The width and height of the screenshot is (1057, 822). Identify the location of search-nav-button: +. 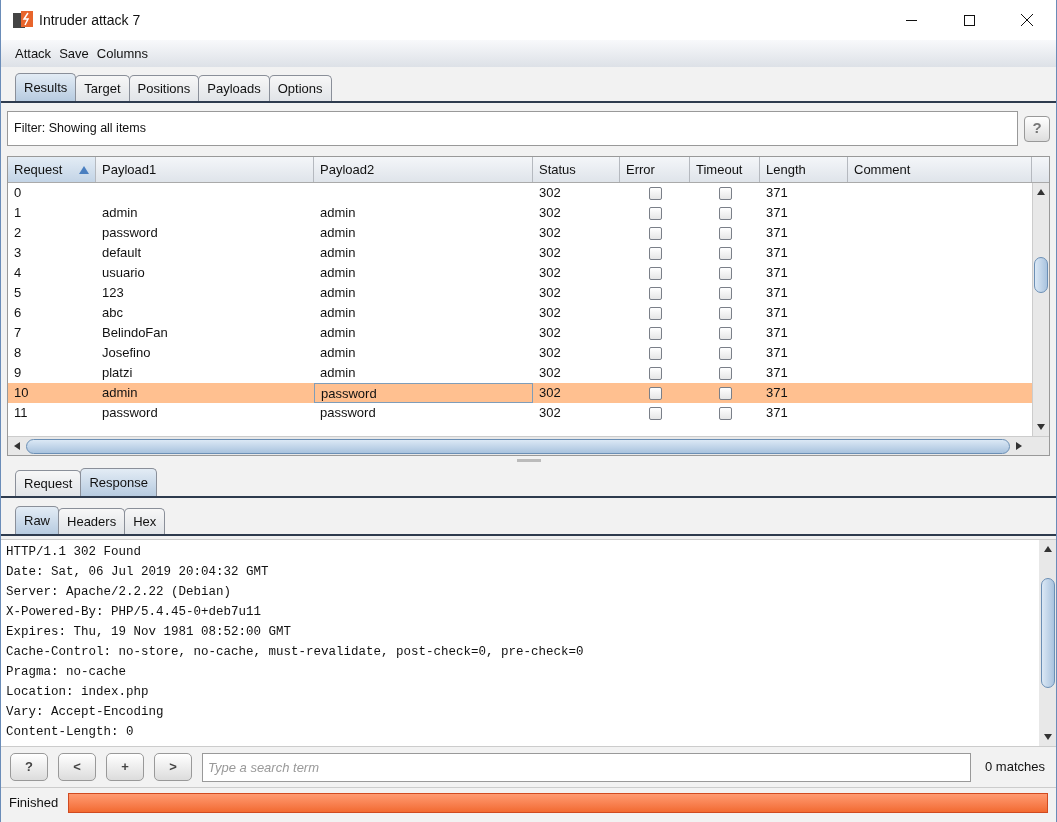
(125, 767).